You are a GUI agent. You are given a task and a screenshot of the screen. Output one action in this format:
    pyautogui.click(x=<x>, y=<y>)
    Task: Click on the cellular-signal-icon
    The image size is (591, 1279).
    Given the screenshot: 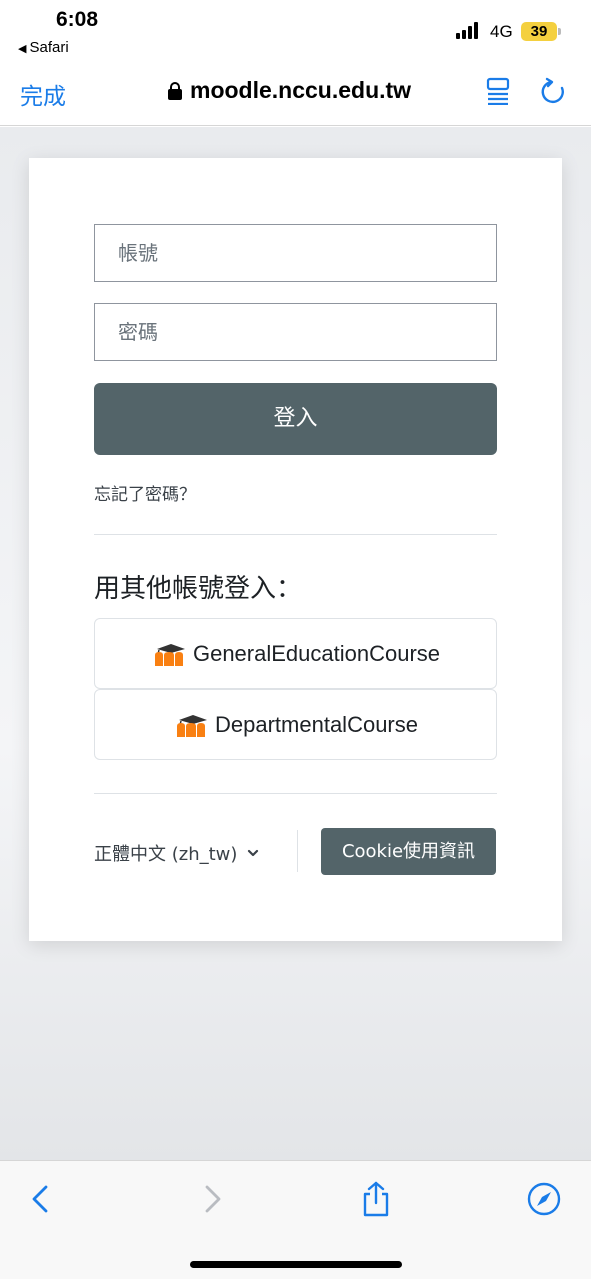 What is the action you would take?
    pyautogui.click(x=467, y=30)
    